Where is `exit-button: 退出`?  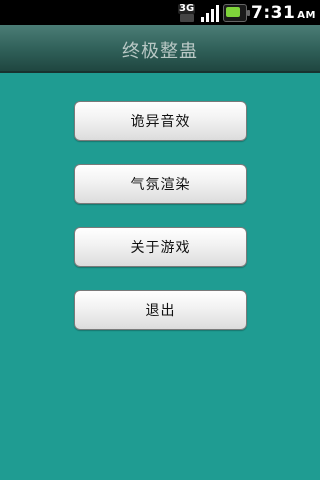 exit-button: 退出 is located at coordinates (160, 310).